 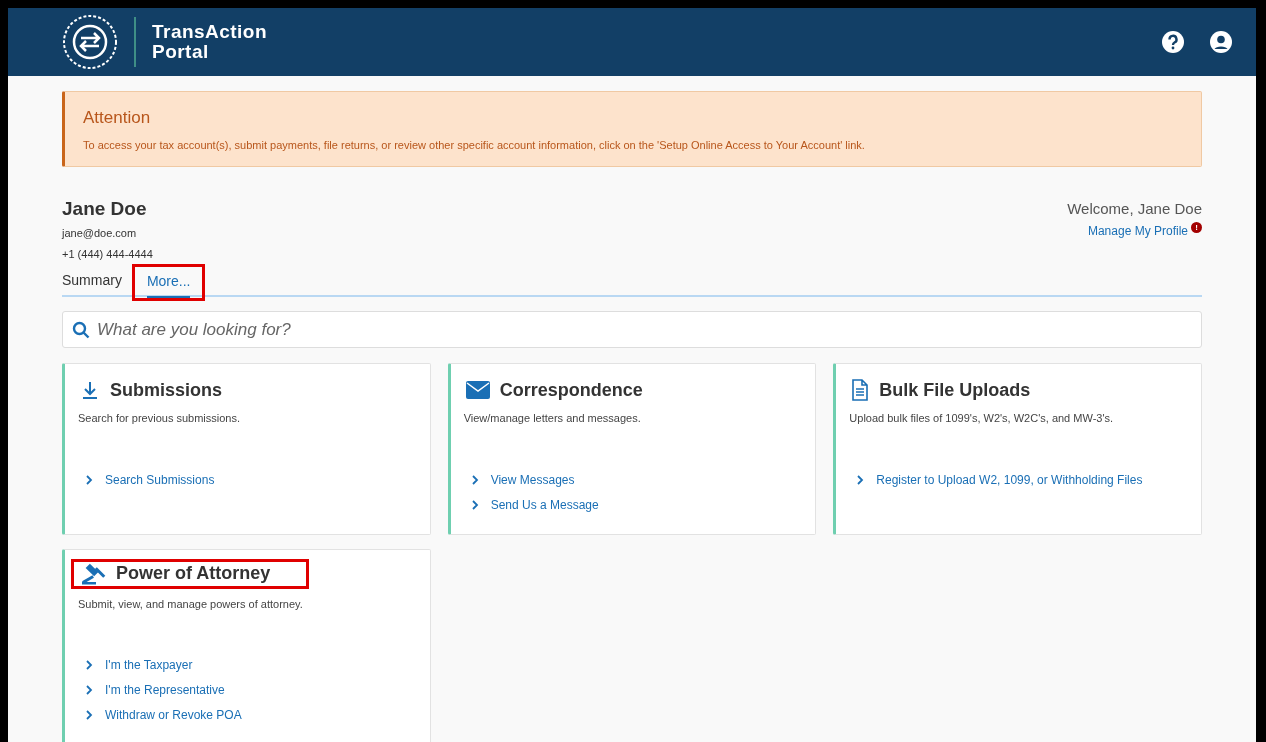 What do you see at coordinates (474, 145) in the screenshot?
I see `alert-message: To access your tax account(s), submit payments, file returns, or review other specific account information, click on the 'Setup Online Access to Your Account' link.` at bounding box center [474, 145].